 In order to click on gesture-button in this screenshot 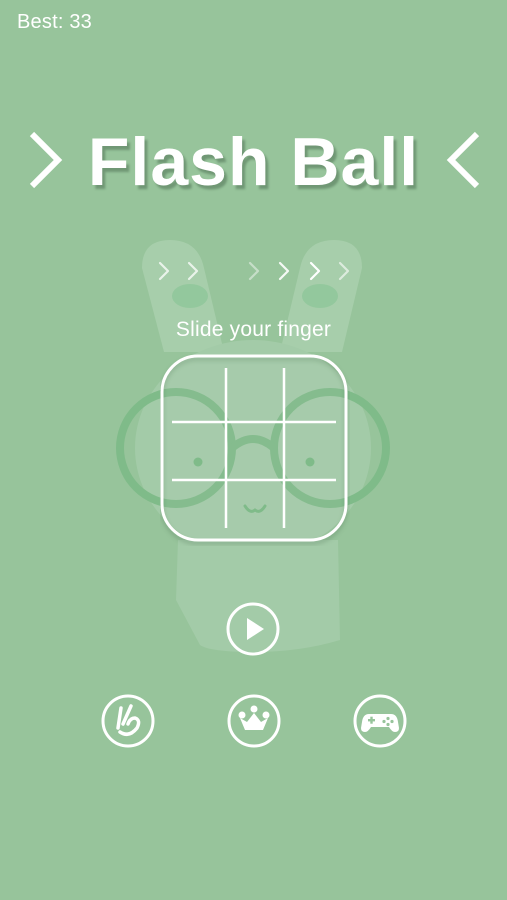, I will do `click(128, 721)`.